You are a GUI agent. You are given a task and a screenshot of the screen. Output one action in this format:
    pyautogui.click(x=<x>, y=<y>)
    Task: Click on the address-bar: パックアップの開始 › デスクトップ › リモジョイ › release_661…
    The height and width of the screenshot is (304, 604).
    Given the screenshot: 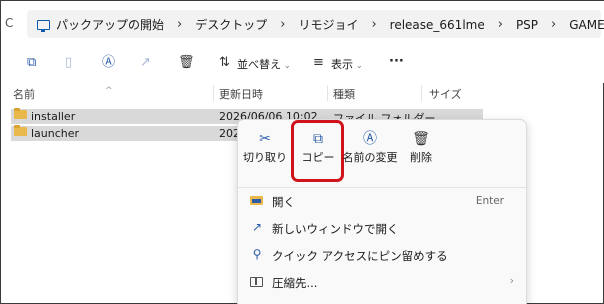 What is the action you would take?
    pyautogui.click(x=315, y=24)
    